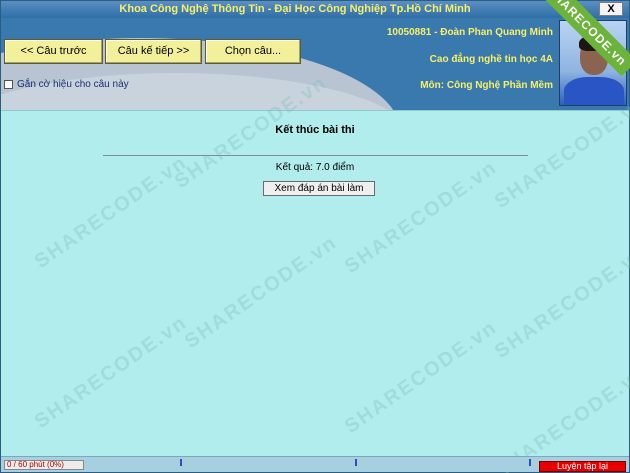 The image size is (630, 473). What do you see at coordinates (491, 59) in the screenshot?
I see `student-class: Cao đẳng nghề tin học 4A` at bounding box center [491, 59].